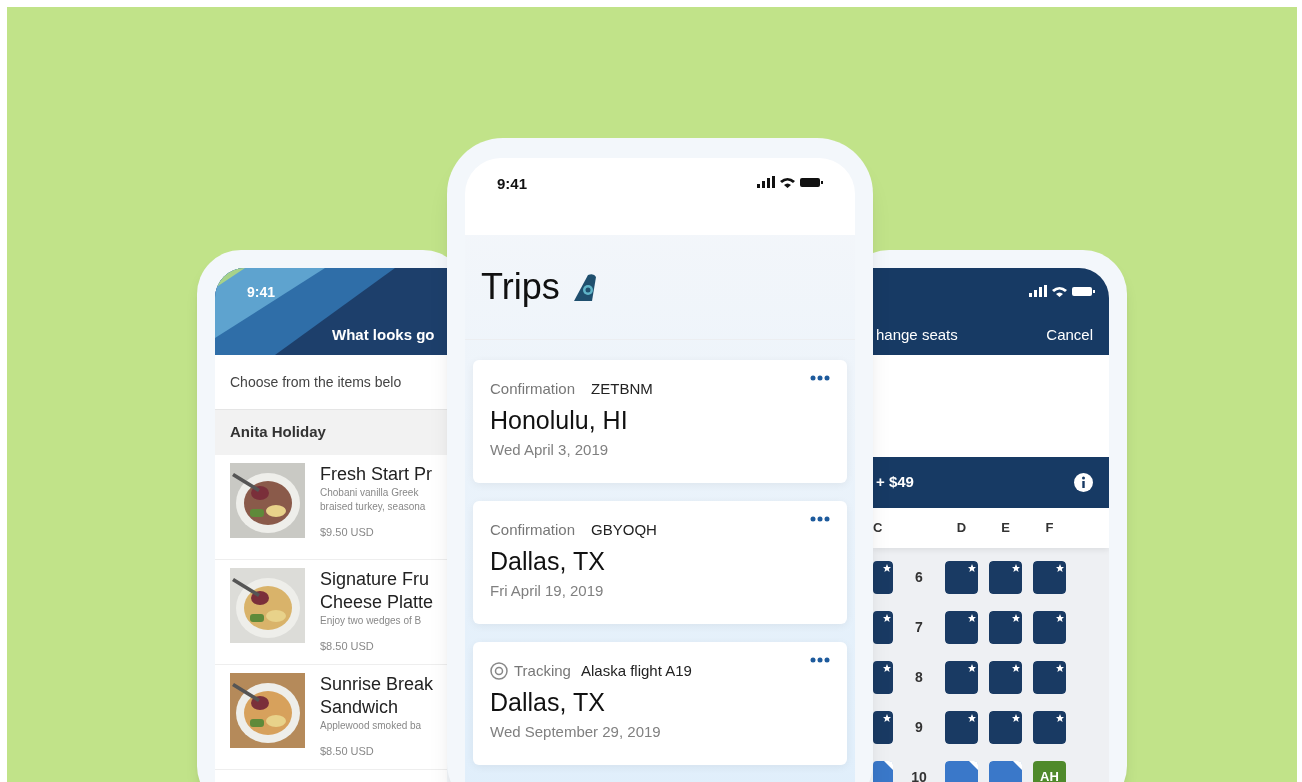 The width and height of the screenshot is (1302, 782). I want to click on item-description: Chobani vanilla Greek, so click(370, 493).